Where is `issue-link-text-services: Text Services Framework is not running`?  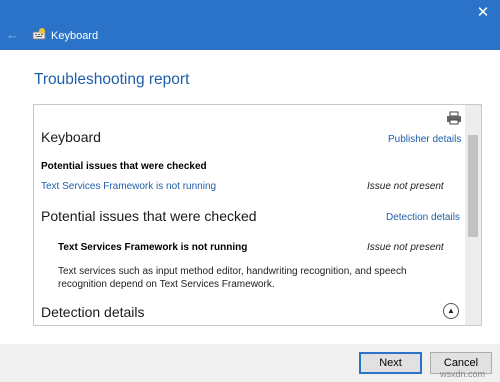
issue-link-text-services: Text Services Framework is not running is located at coordinates (128, 186).